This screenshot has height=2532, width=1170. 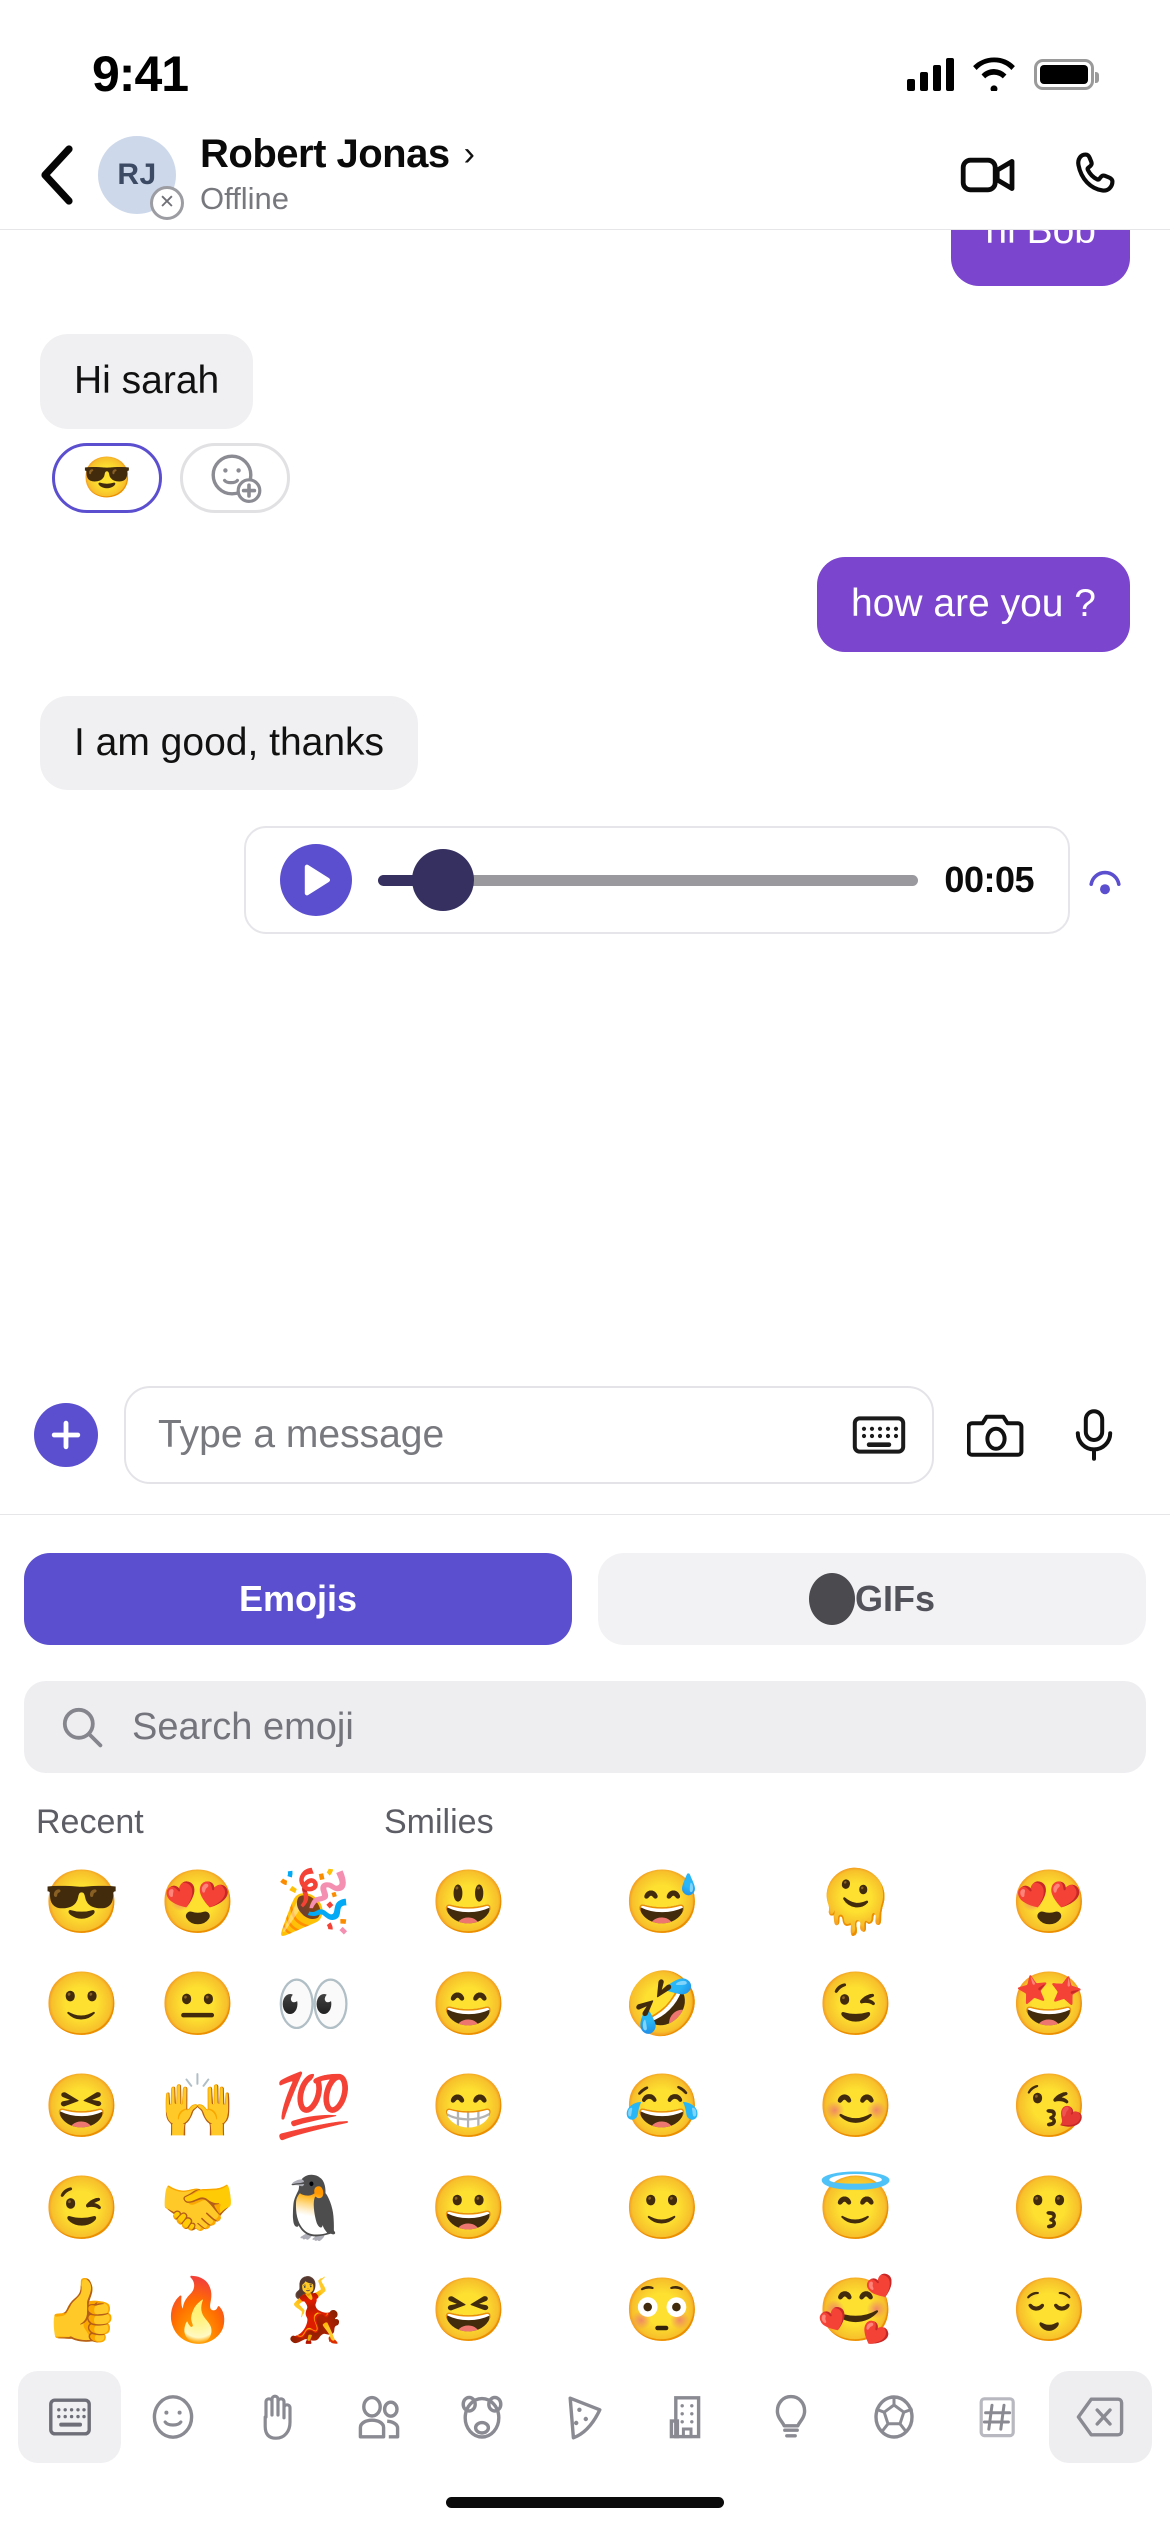 I want to click on emoji-cell: 🤩, so click(x=1050, y=2005).